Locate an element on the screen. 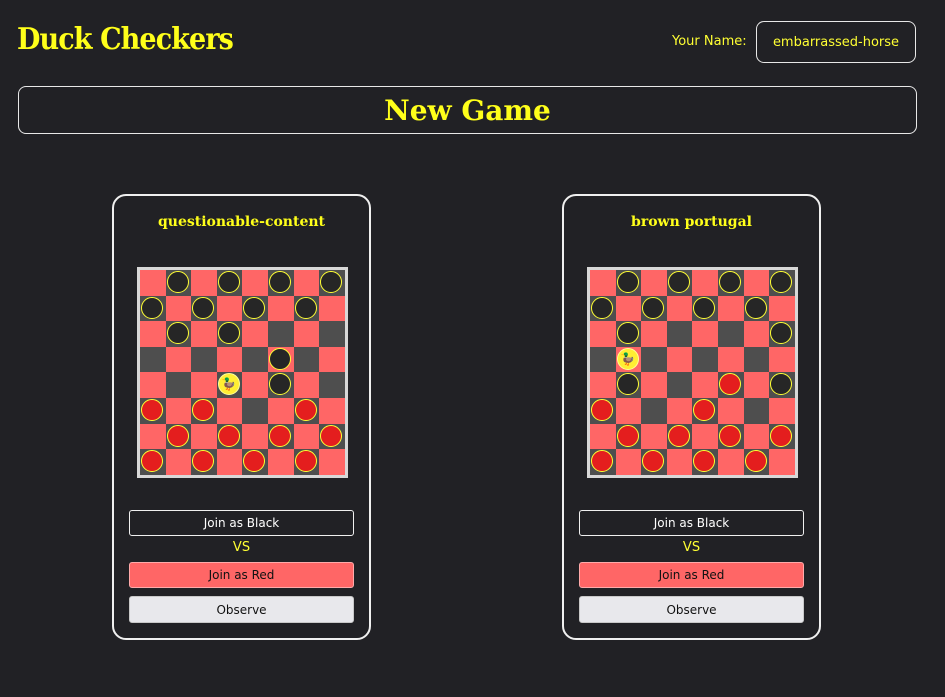 The height and width of the screenshot is (697, 945). join-red-button: Join as Red is located at coordinates (241, 575).